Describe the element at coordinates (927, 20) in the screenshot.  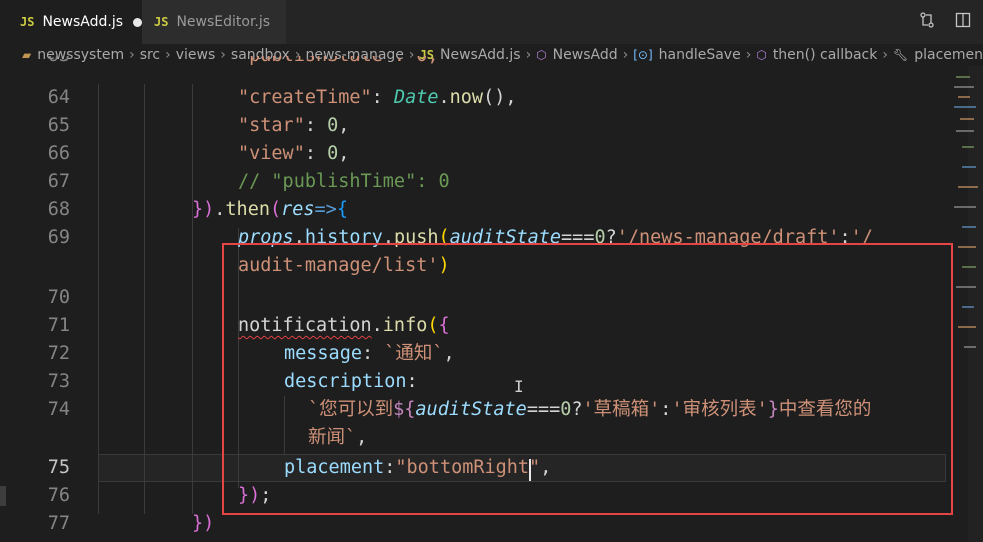
I see `open-changes-icon` at that location.